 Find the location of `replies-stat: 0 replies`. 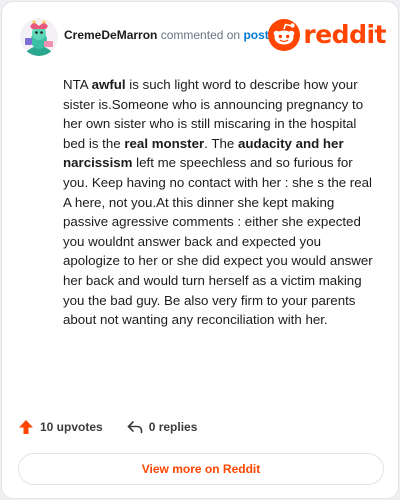

replies-stat: 0 replies is located at coordinates (162, 427).